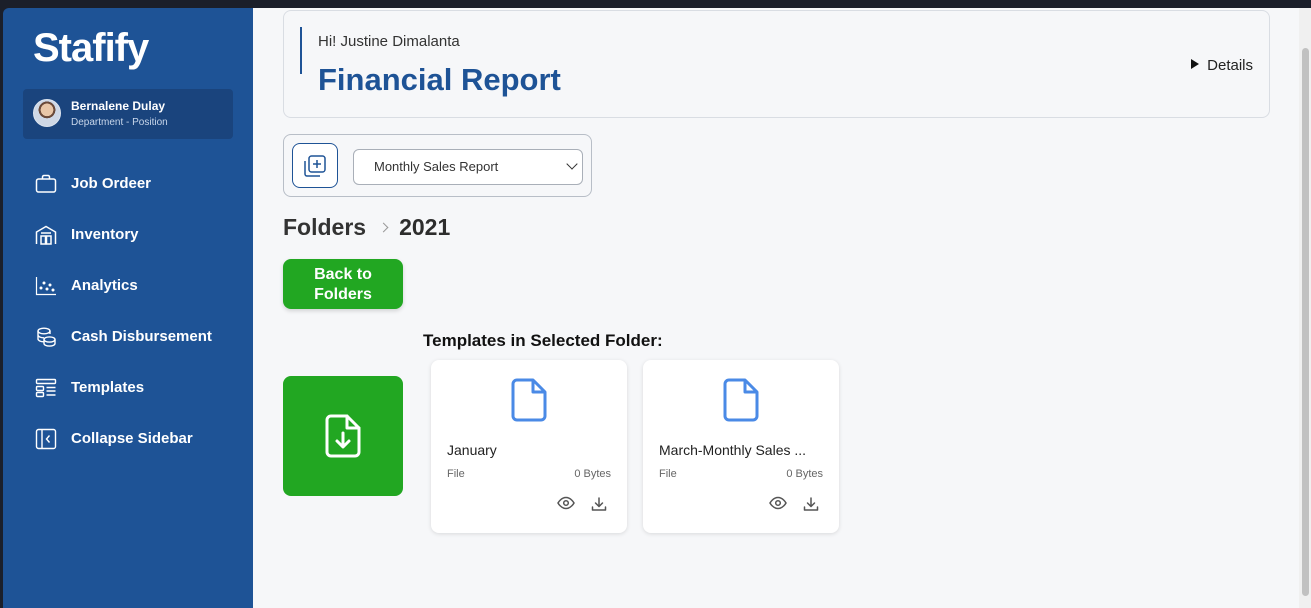 The width and height of the screenshot is (1311, 608). Describe the element at coordinates (572, 164) in the screenshot. I see `chevron-down-icon` at that location.